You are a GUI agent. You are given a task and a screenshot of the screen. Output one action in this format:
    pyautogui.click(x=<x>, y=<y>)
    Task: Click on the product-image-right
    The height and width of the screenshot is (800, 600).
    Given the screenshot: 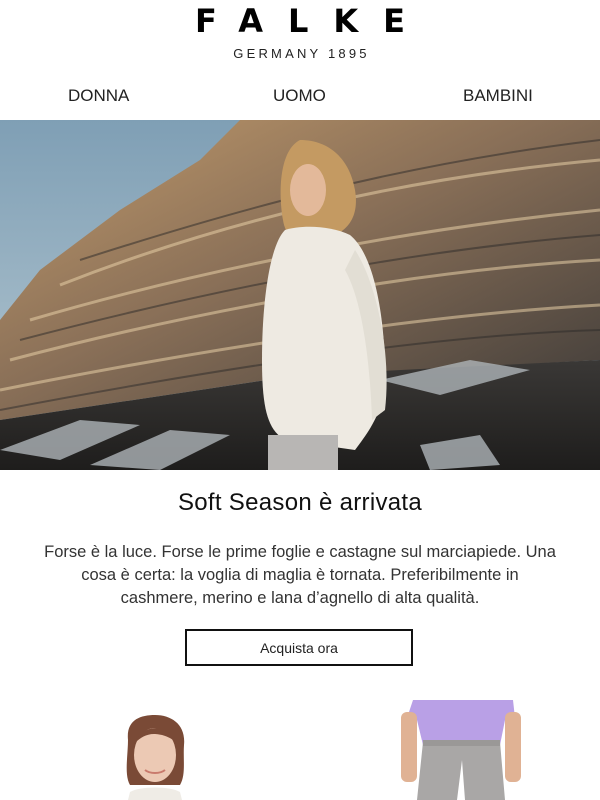 What is the action you would take?
    pyautogui.click(x=460, y=750)
    